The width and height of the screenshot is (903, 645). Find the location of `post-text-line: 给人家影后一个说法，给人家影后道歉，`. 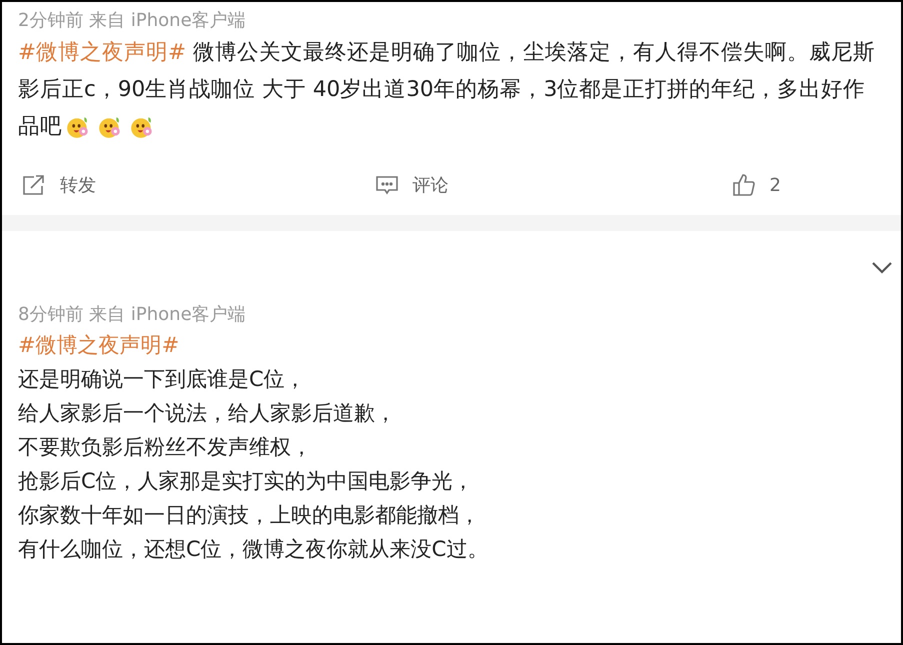

post-text-line: 给人家影后一个说法，给人家影后道歉， is located at coordinates (207, 413).